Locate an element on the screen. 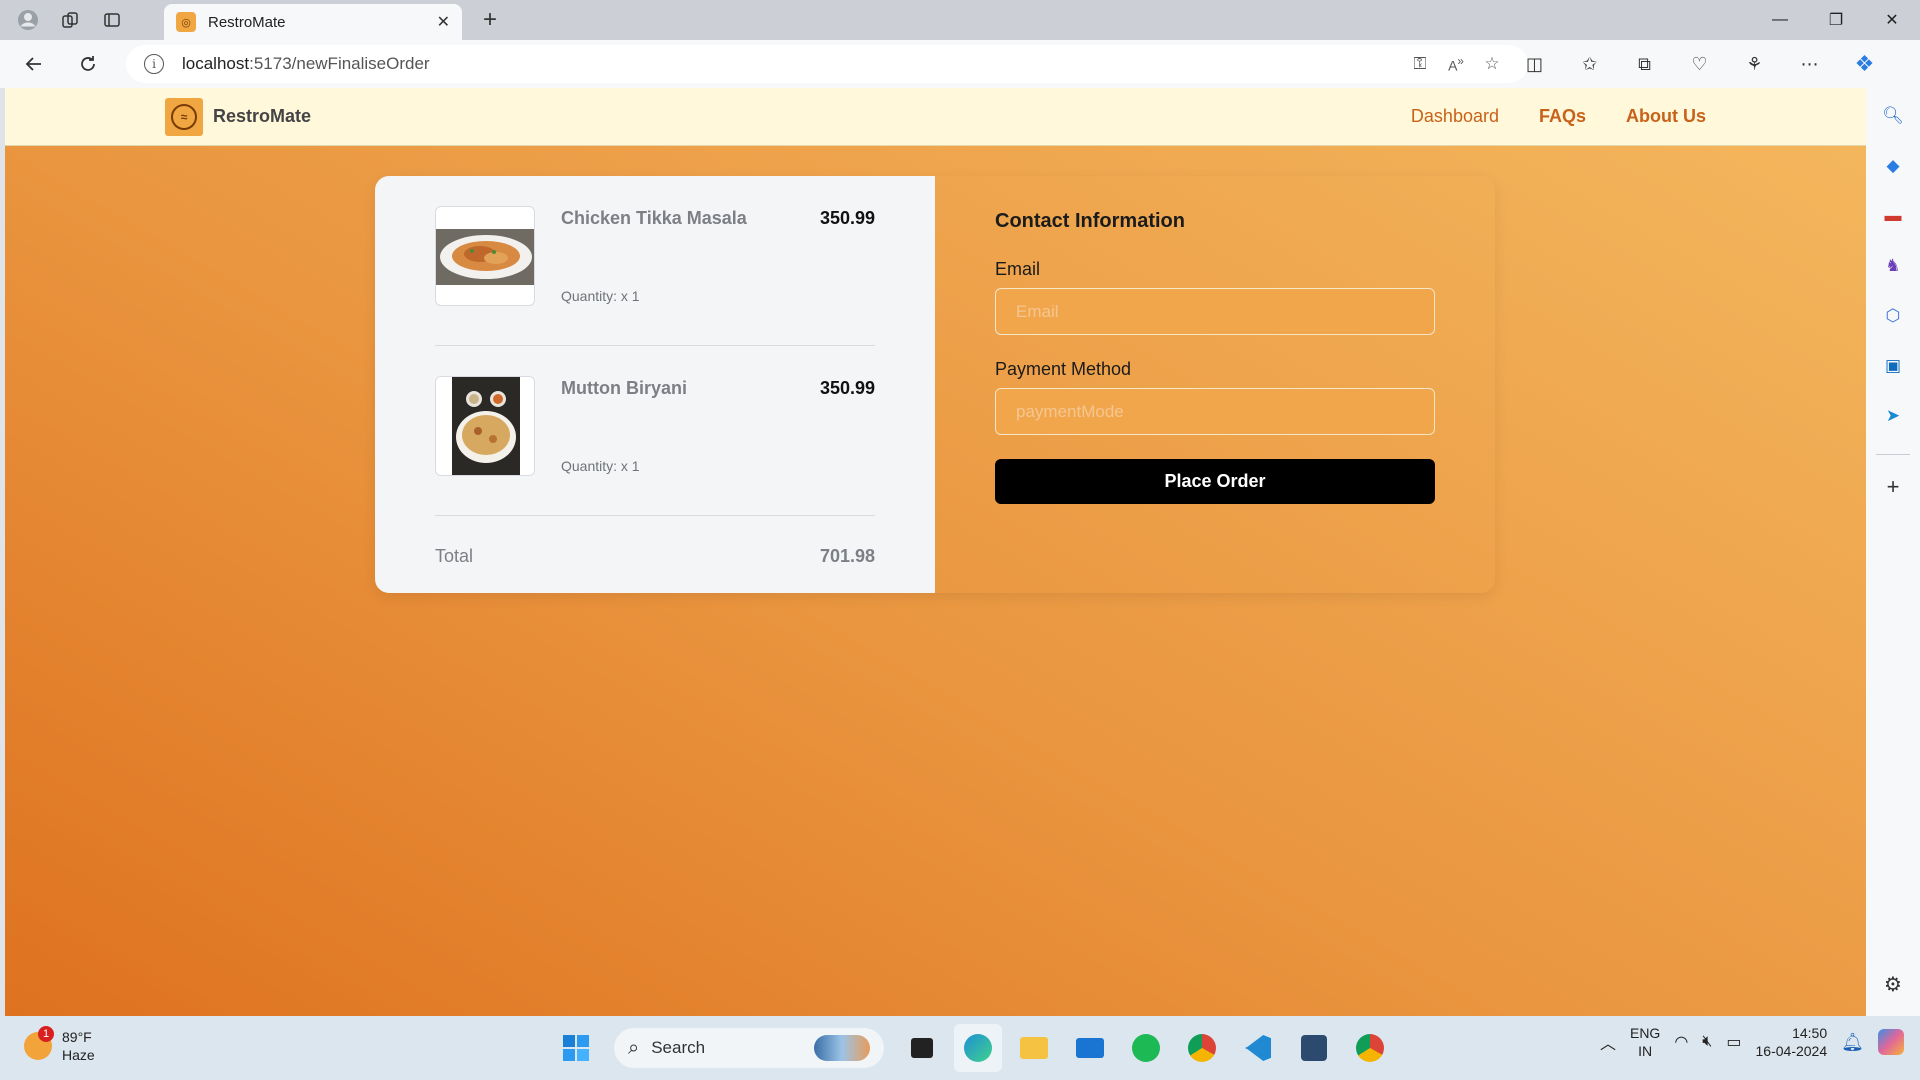 The height and width of the screenshot is (1080, 1920). cart-item: Mutton Biryani 350.99 Quantity: x 1 is located at coordinates (655, 446).